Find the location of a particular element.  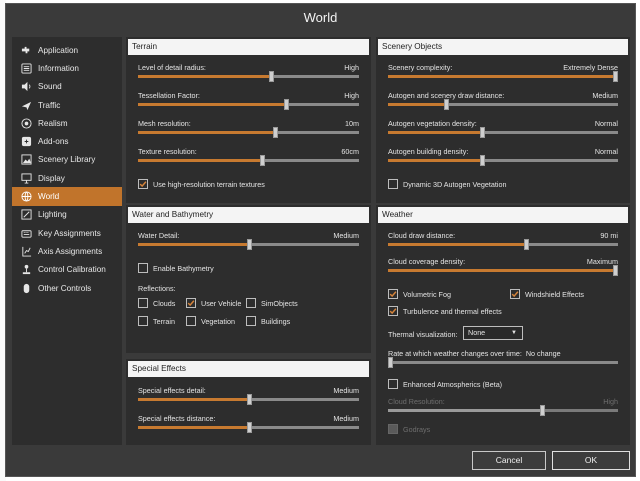

sidebar-item-label: Display is located at coordinates (51, 178).